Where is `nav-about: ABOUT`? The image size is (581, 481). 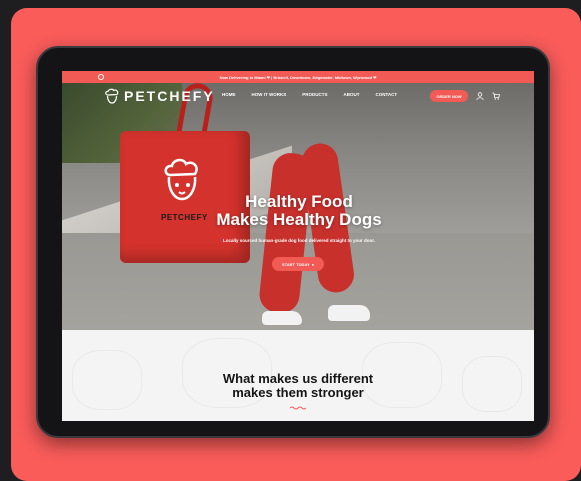 nav-about: ABOUT is located at coordinates (352, 94).